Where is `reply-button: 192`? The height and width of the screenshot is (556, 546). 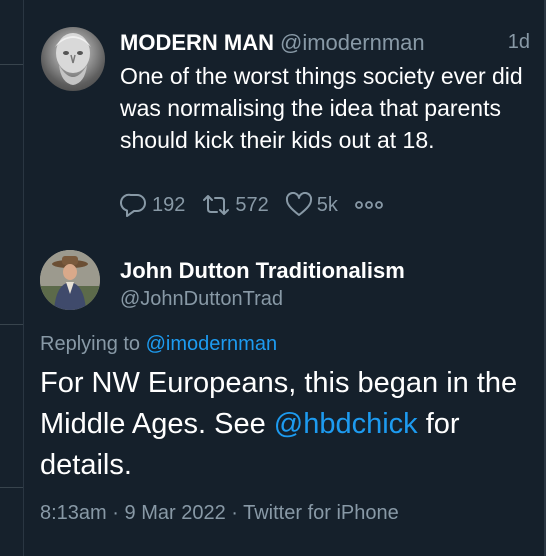
reply-button: 192 is located at coordinates (152, 205).